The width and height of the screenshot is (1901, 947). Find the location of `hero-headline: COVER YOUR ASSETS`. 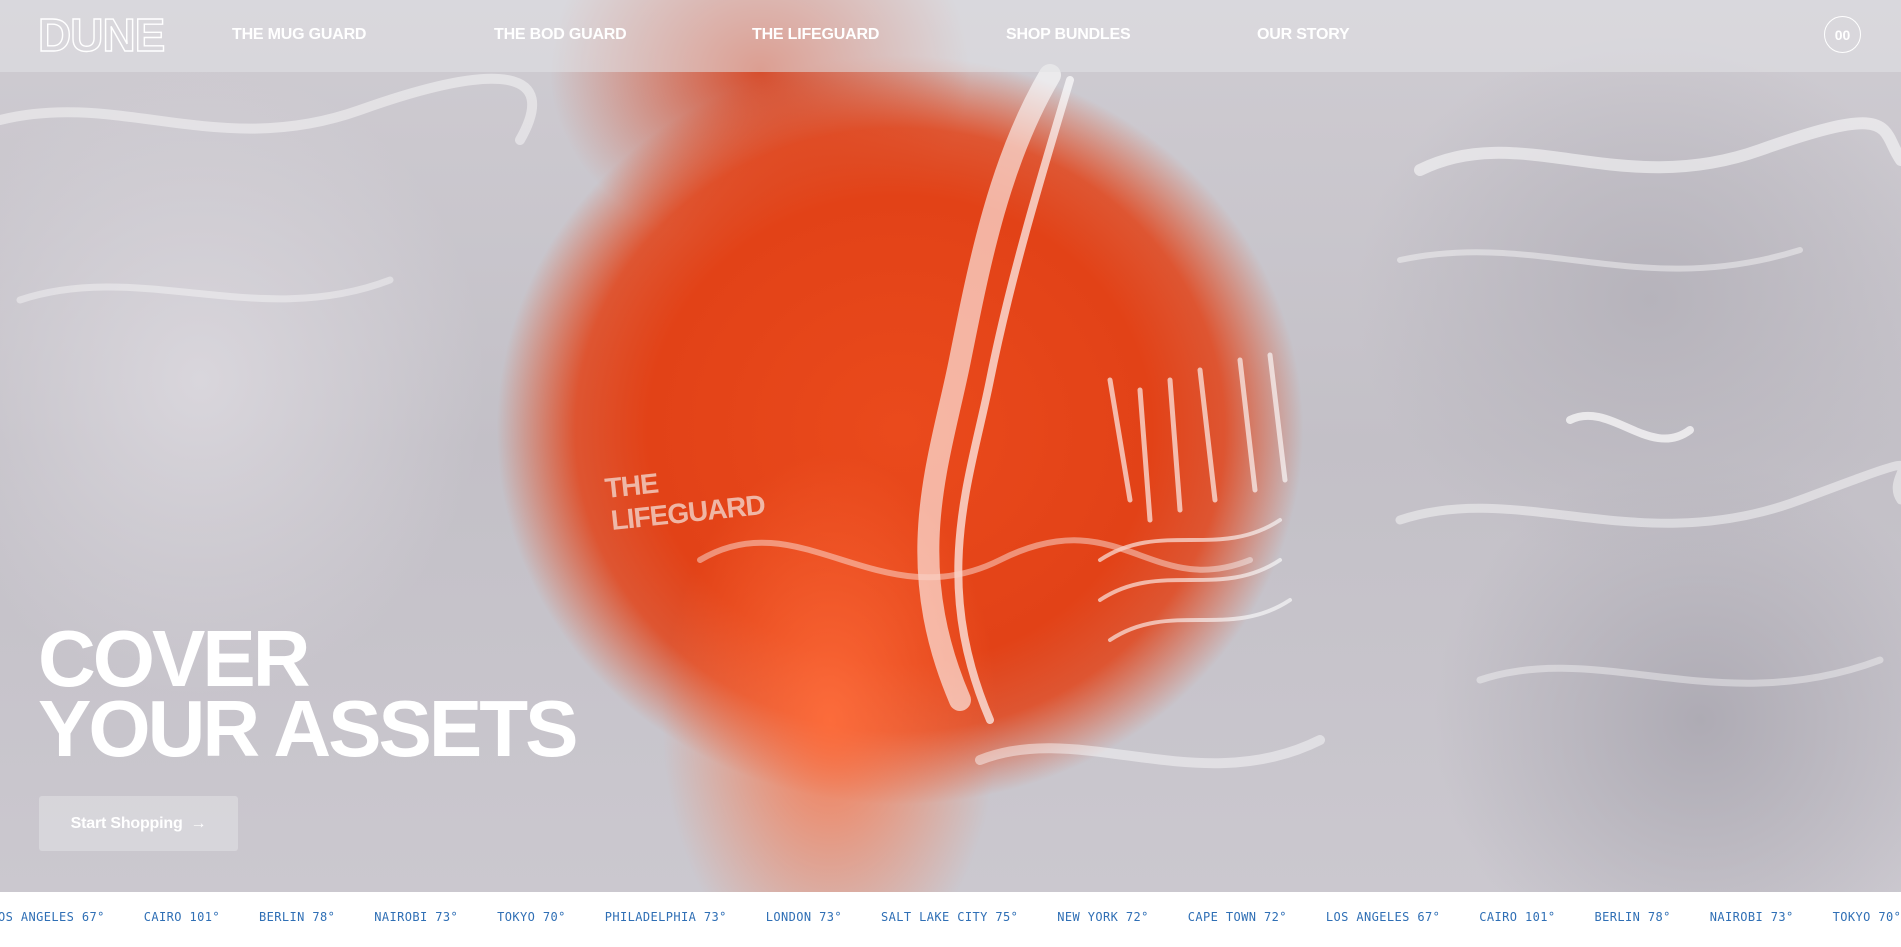

hero-headline: COVER YOUR ASSETS is located at coordinates (308, 696).